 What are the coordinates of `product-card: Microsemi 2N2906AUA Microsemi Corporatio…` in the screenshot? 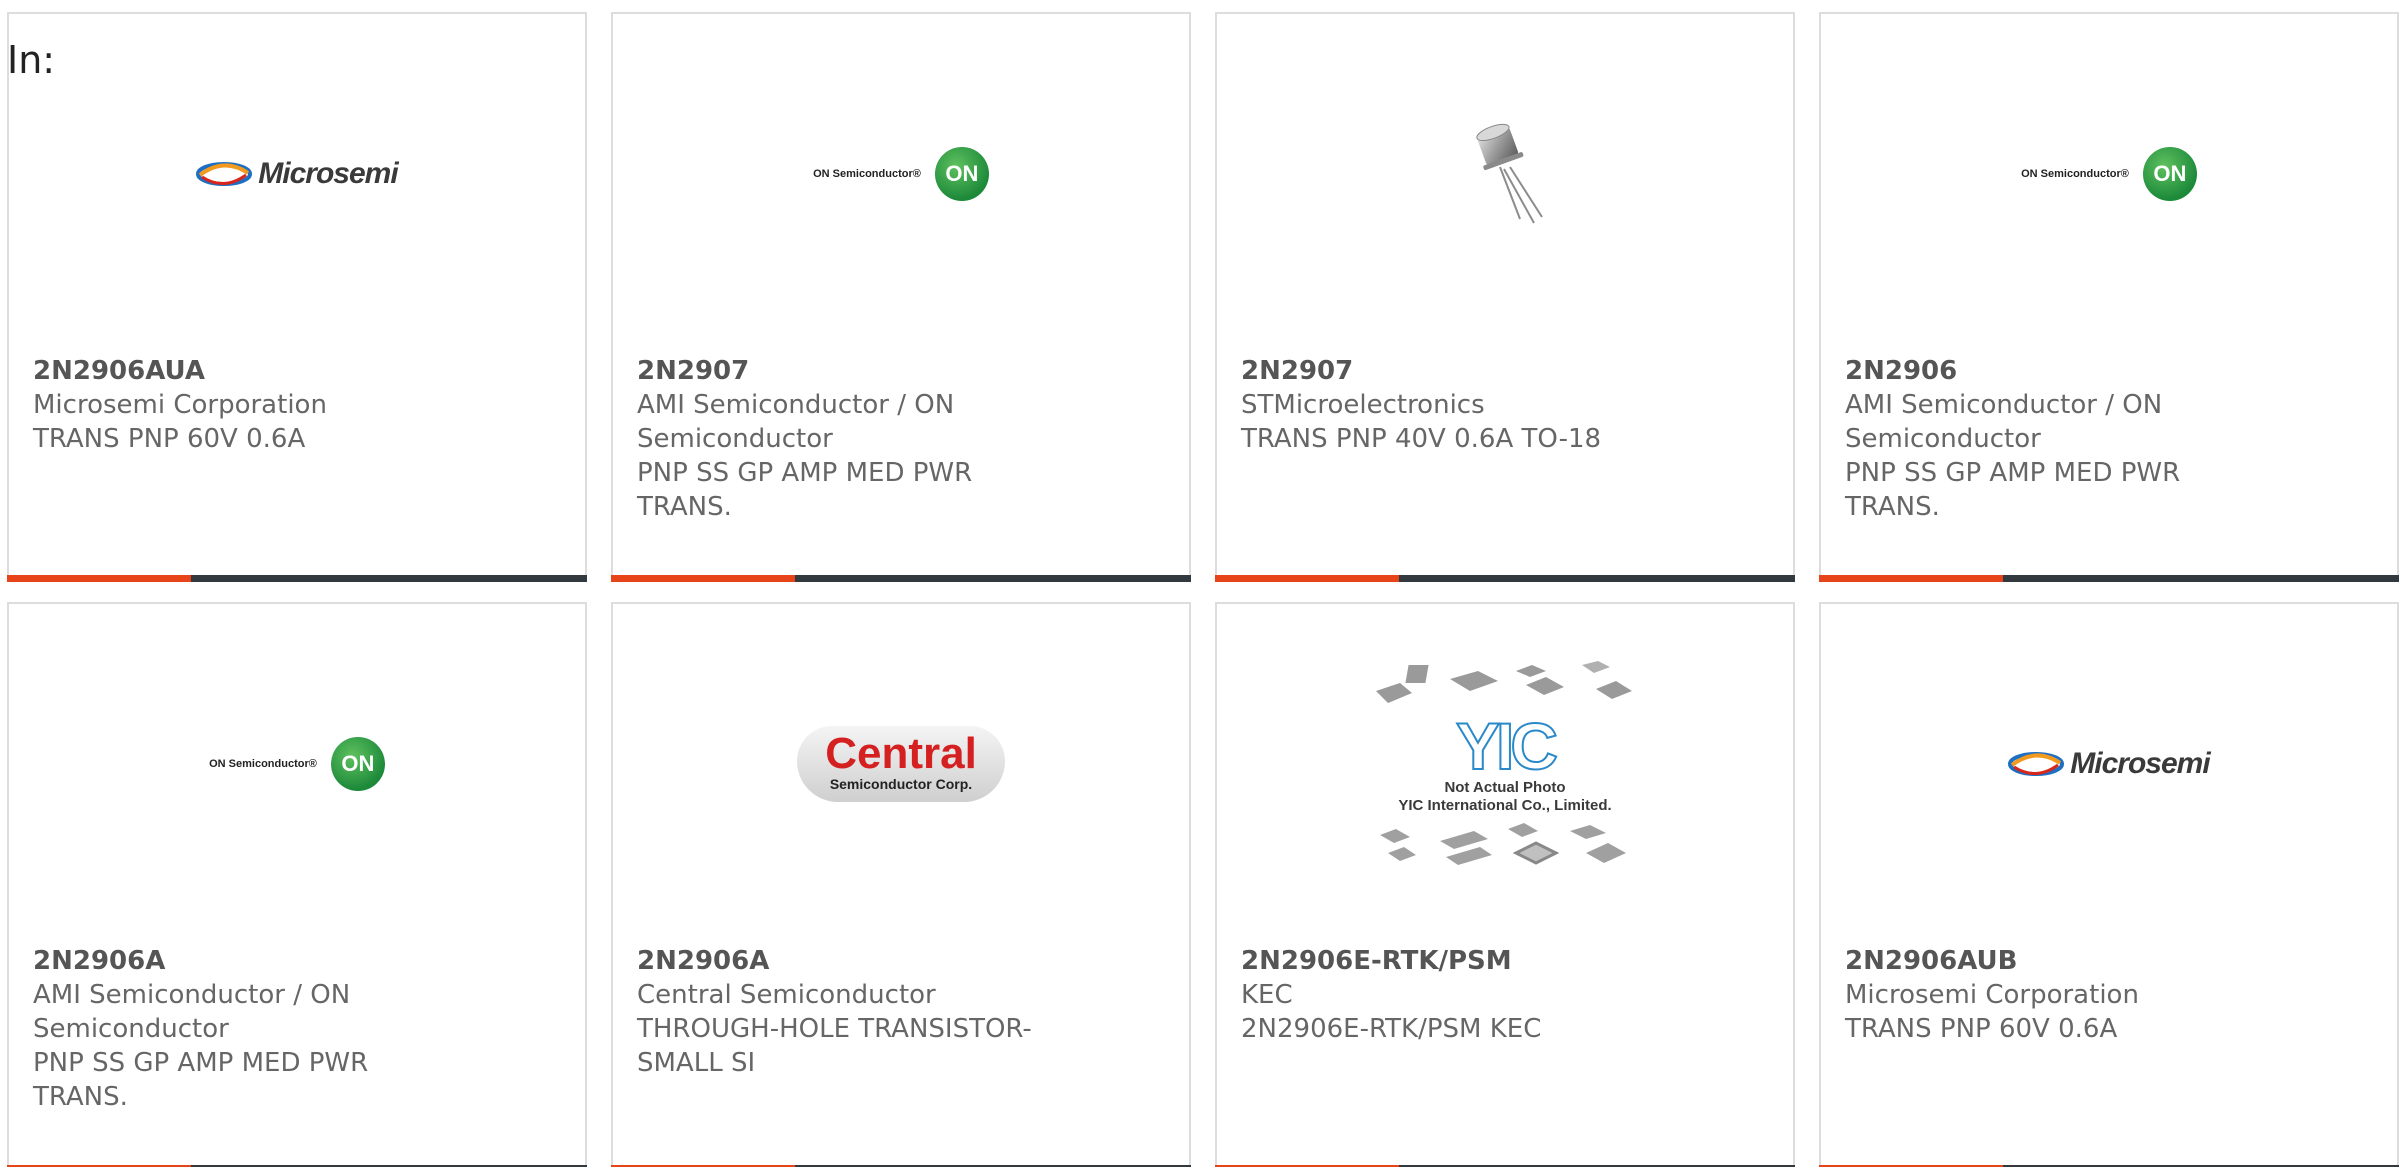 It's located at (297, 297).